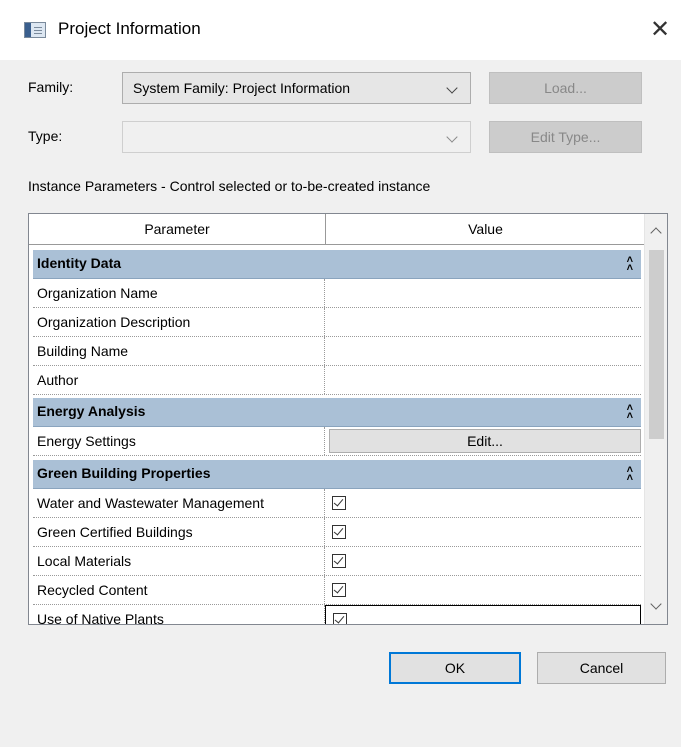 The image size is (681, 747). I want to click on param-name: Organization Description, so click(179, 322).